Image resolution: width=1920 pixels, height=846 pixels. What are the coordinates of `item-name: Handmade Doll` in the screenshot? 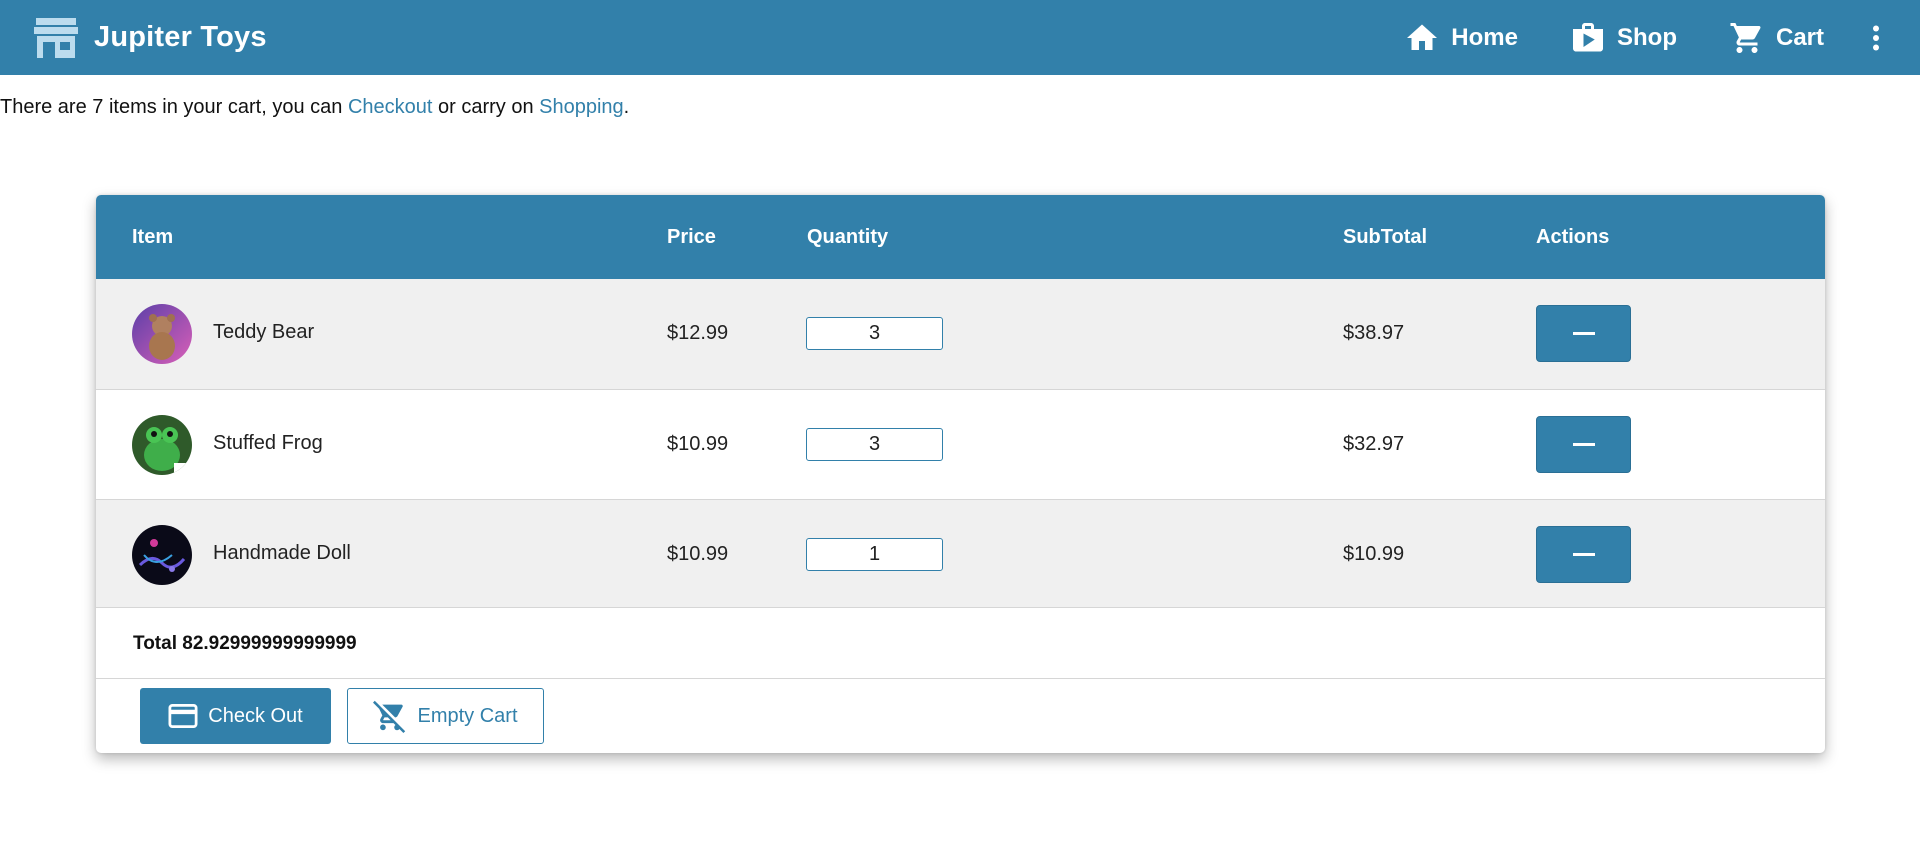 It's located at (282, 553).